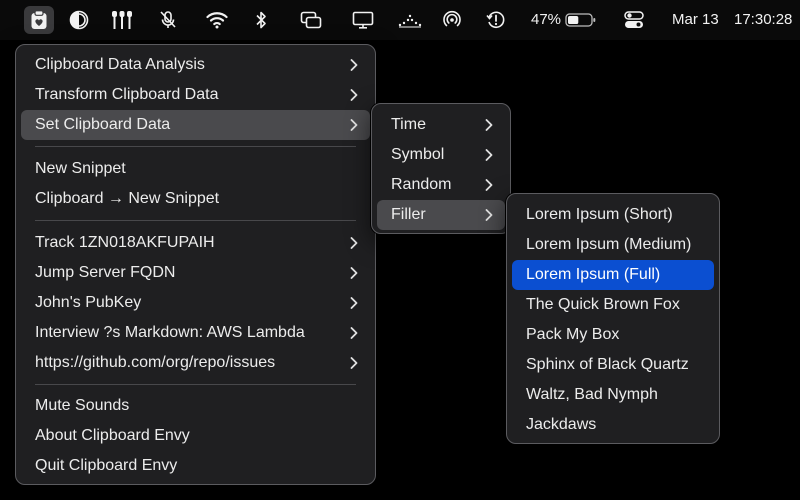 The height and width of the screenshot is (500, 800). I want to click on menu-item-label: Time, so click(408, 124).